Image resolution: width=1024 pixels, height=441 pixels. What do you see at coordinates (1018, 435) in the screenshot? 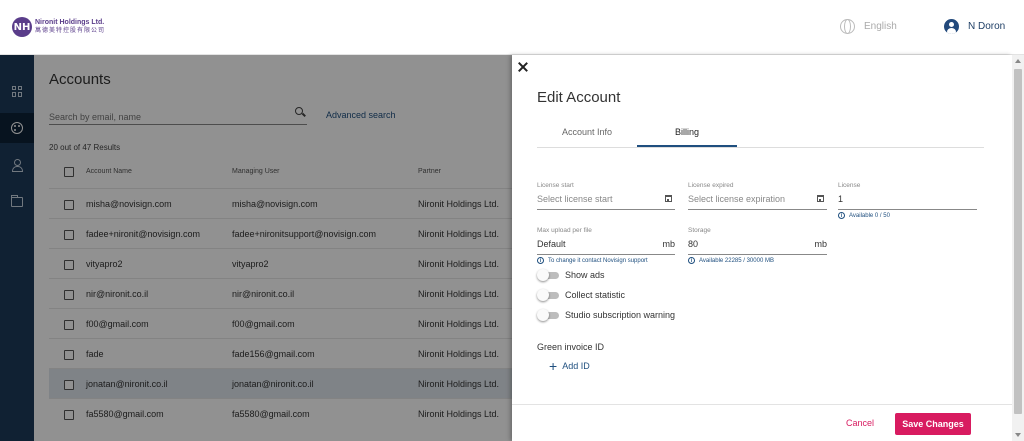
I see `scroll-down-icon` at bounding box center [1018, 435].